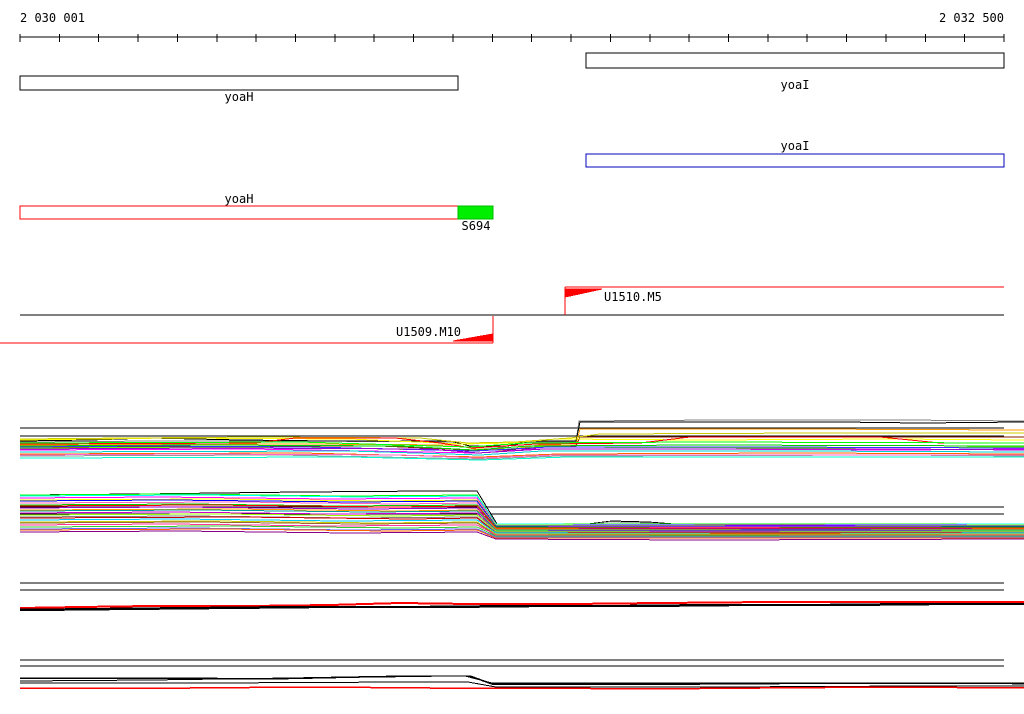  Describe the element at coordinates (476, 226) in the screenshot. I see `marker-label-S694: S694` at that location.